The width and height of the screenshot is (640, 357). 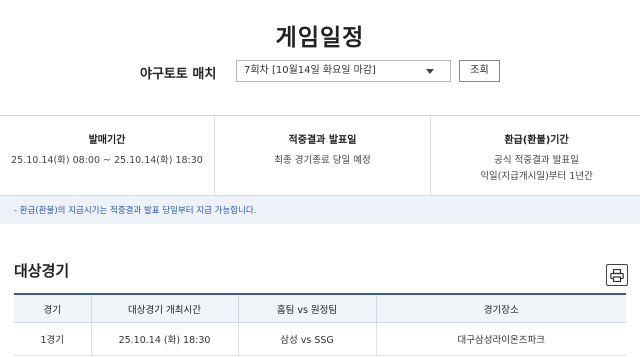 What do you see at coordinates (536, 176) in the screenshot?
I see `refund-period-line-2: 익일(지급개시일)부터 1년간` at bounding box center [536, 176].